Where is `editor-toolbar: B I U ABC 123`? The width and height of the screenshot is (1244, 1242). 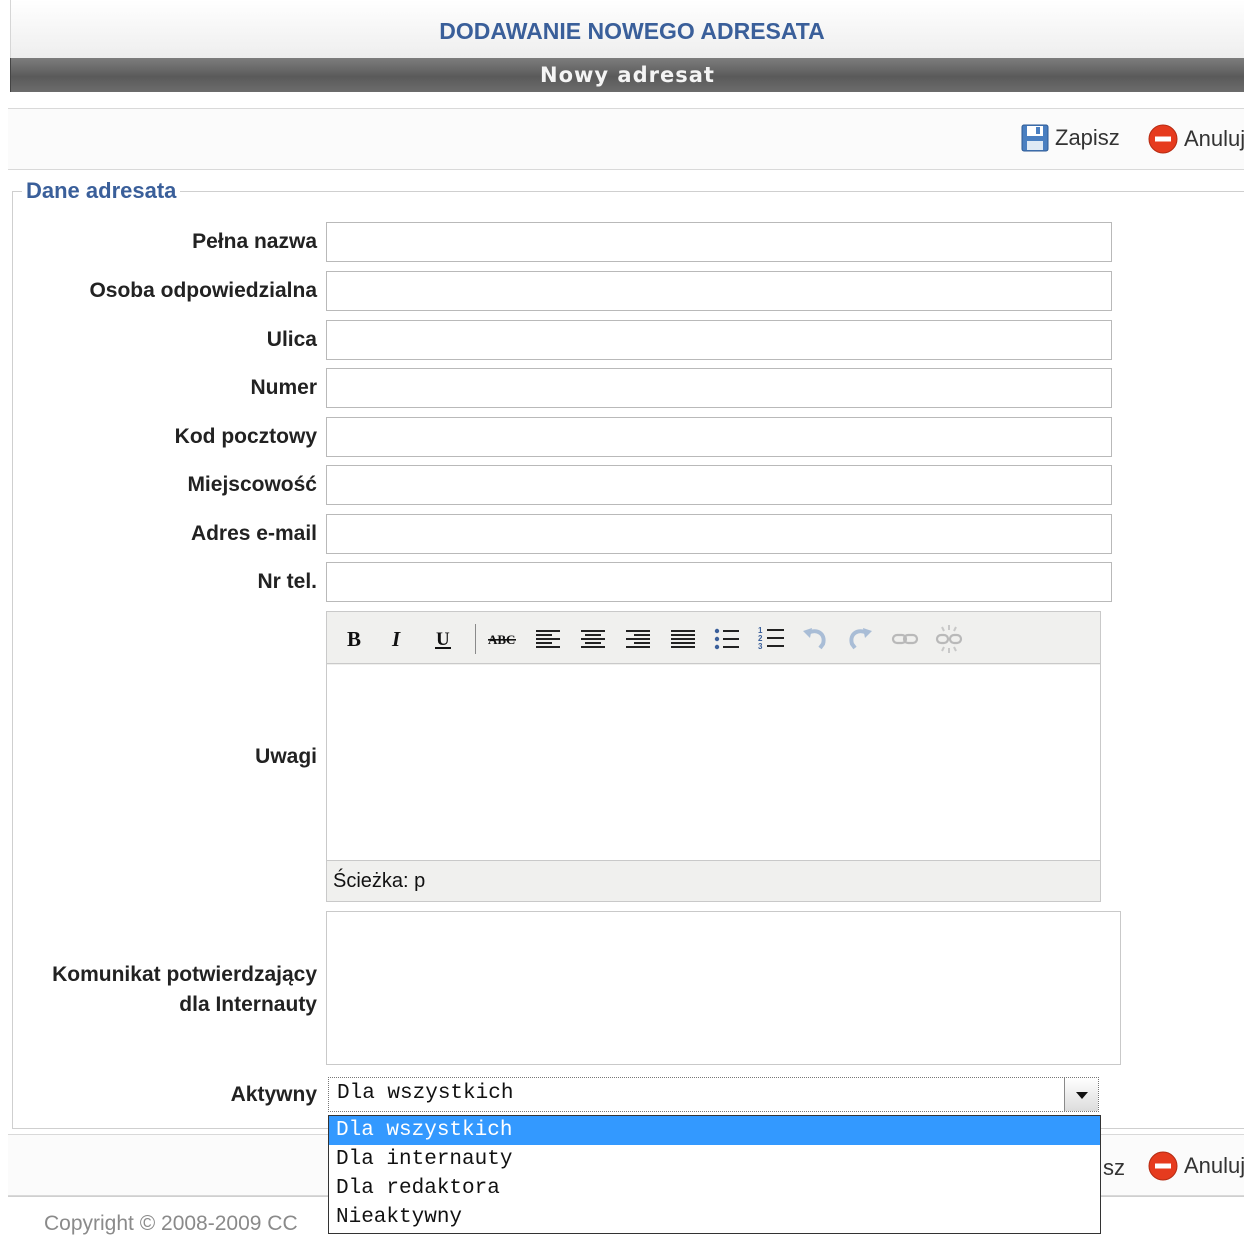
editor-toolbar: B I U ABC 123 is located at coordinates (713, 638).